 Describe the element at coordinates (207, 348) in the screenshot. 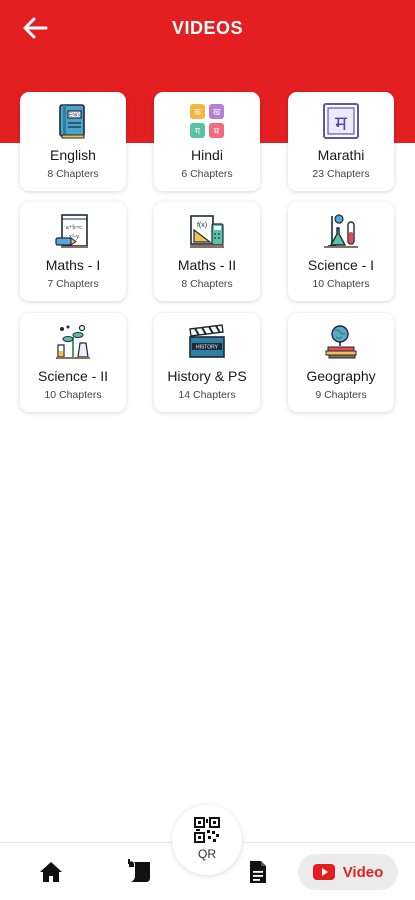

I see `svg-text: HISTORY` at that location.